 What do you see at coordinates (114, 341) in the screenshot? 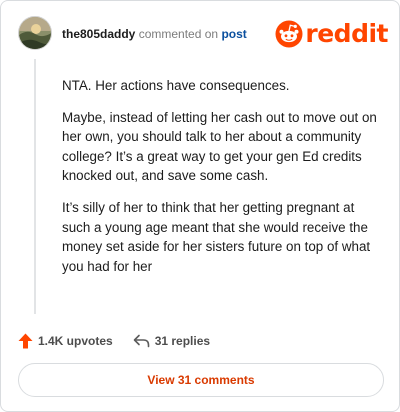
I see `comment-stats: 1.4K upvotes 31 replies` at bounding box center [114, 341].